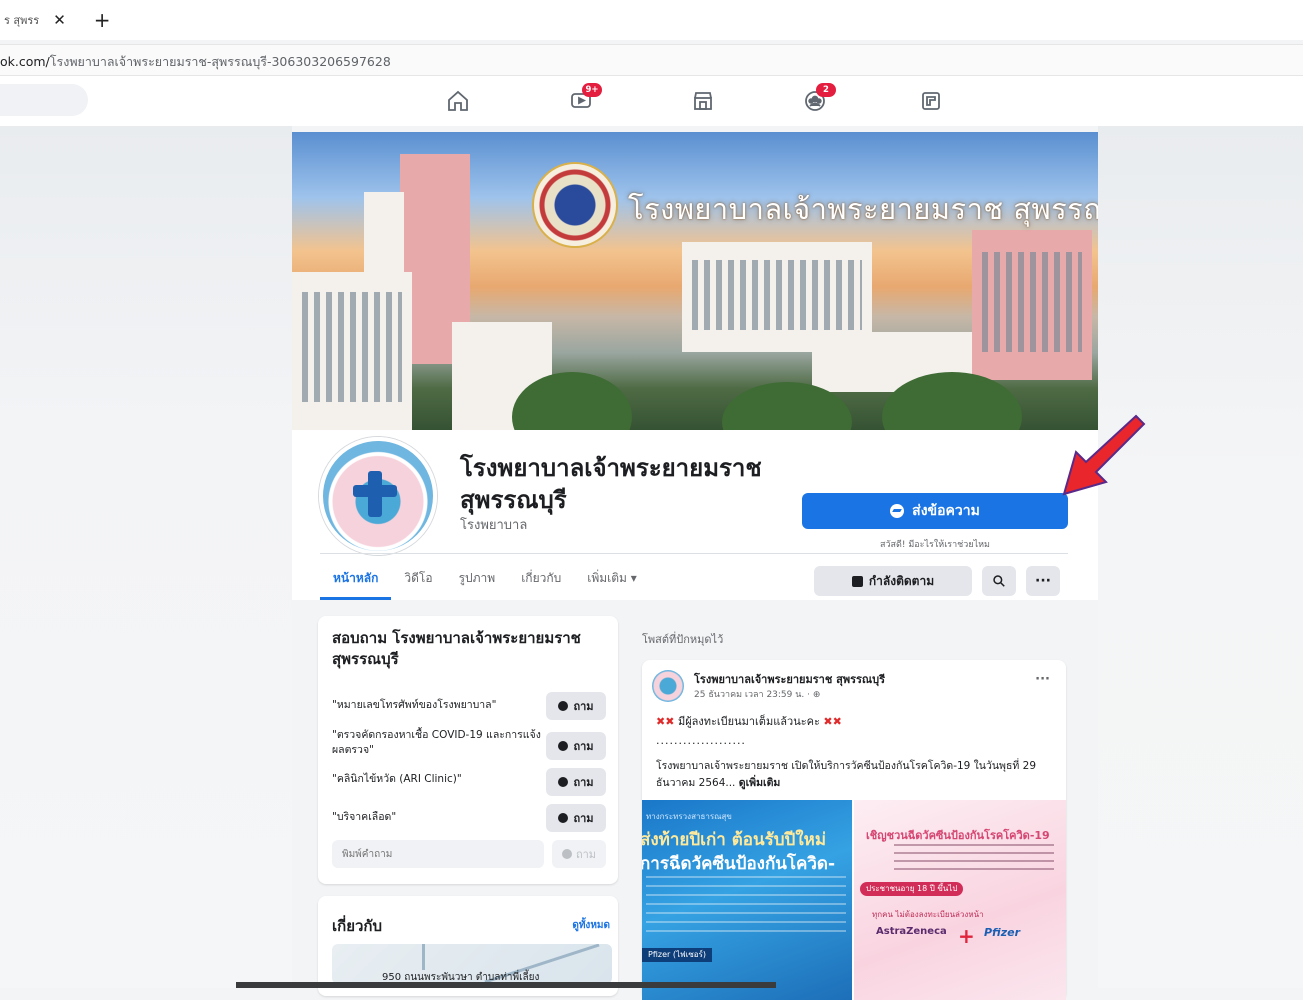  I want to click on message-greeting: สวัสดี! มีอะไรให้เราช่วยไหม, so click(934, 545).